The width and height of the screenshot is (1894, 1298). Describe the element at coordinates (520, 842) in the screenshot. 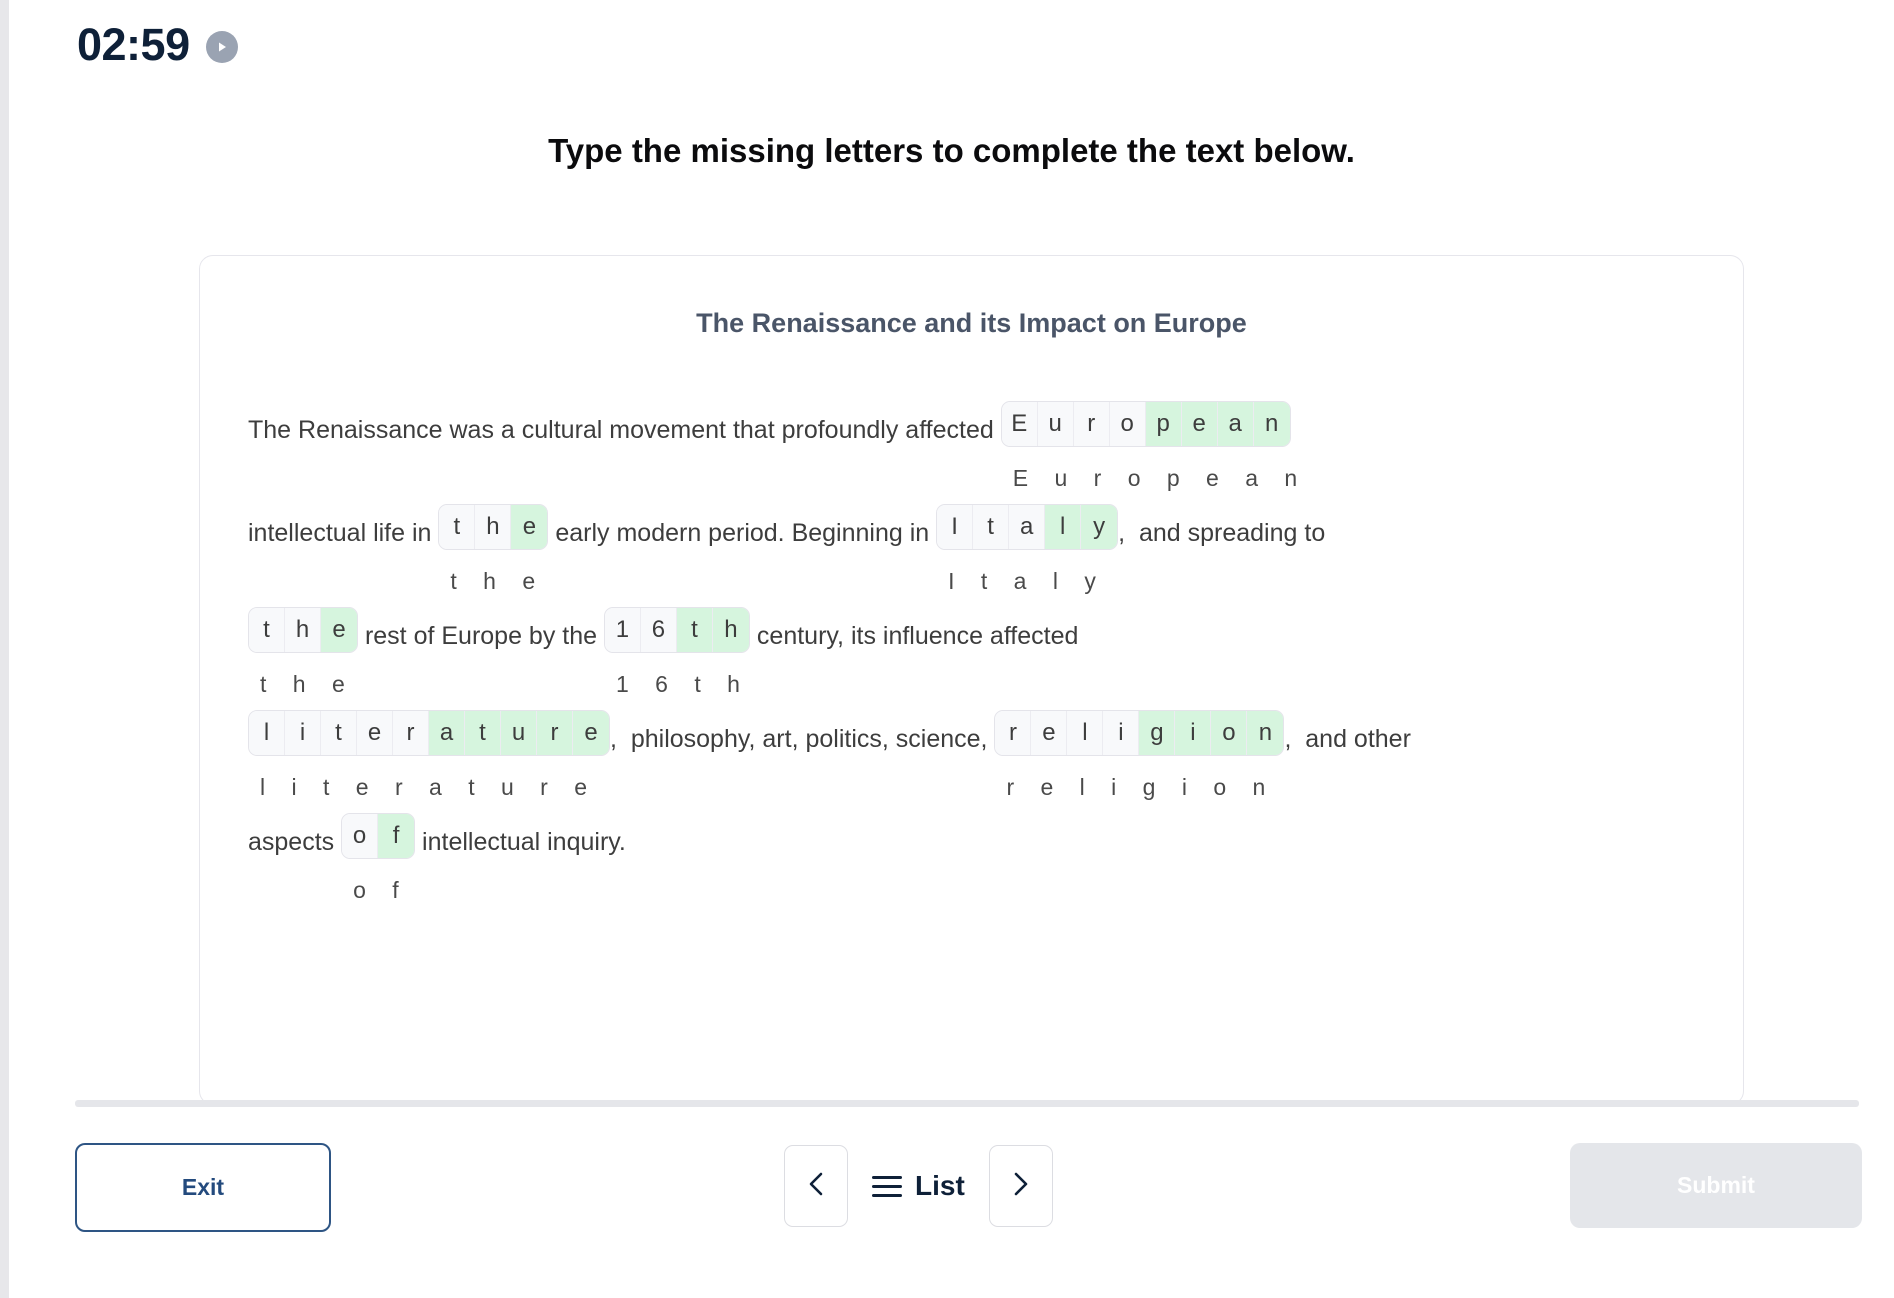

I see `passage-text: intellectual inquiry.` at that location.